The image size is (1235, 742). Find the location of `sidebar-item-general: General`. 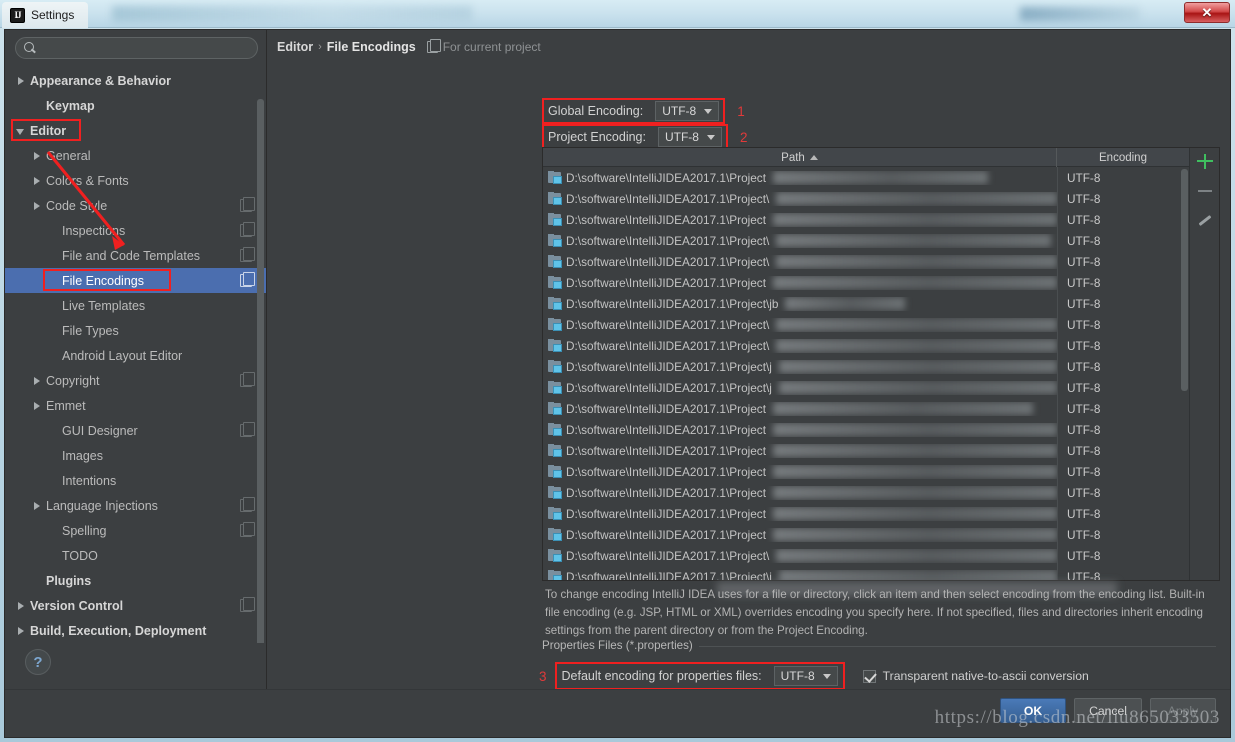

sidebar-item-general: General is located at coordinates (135, 155).